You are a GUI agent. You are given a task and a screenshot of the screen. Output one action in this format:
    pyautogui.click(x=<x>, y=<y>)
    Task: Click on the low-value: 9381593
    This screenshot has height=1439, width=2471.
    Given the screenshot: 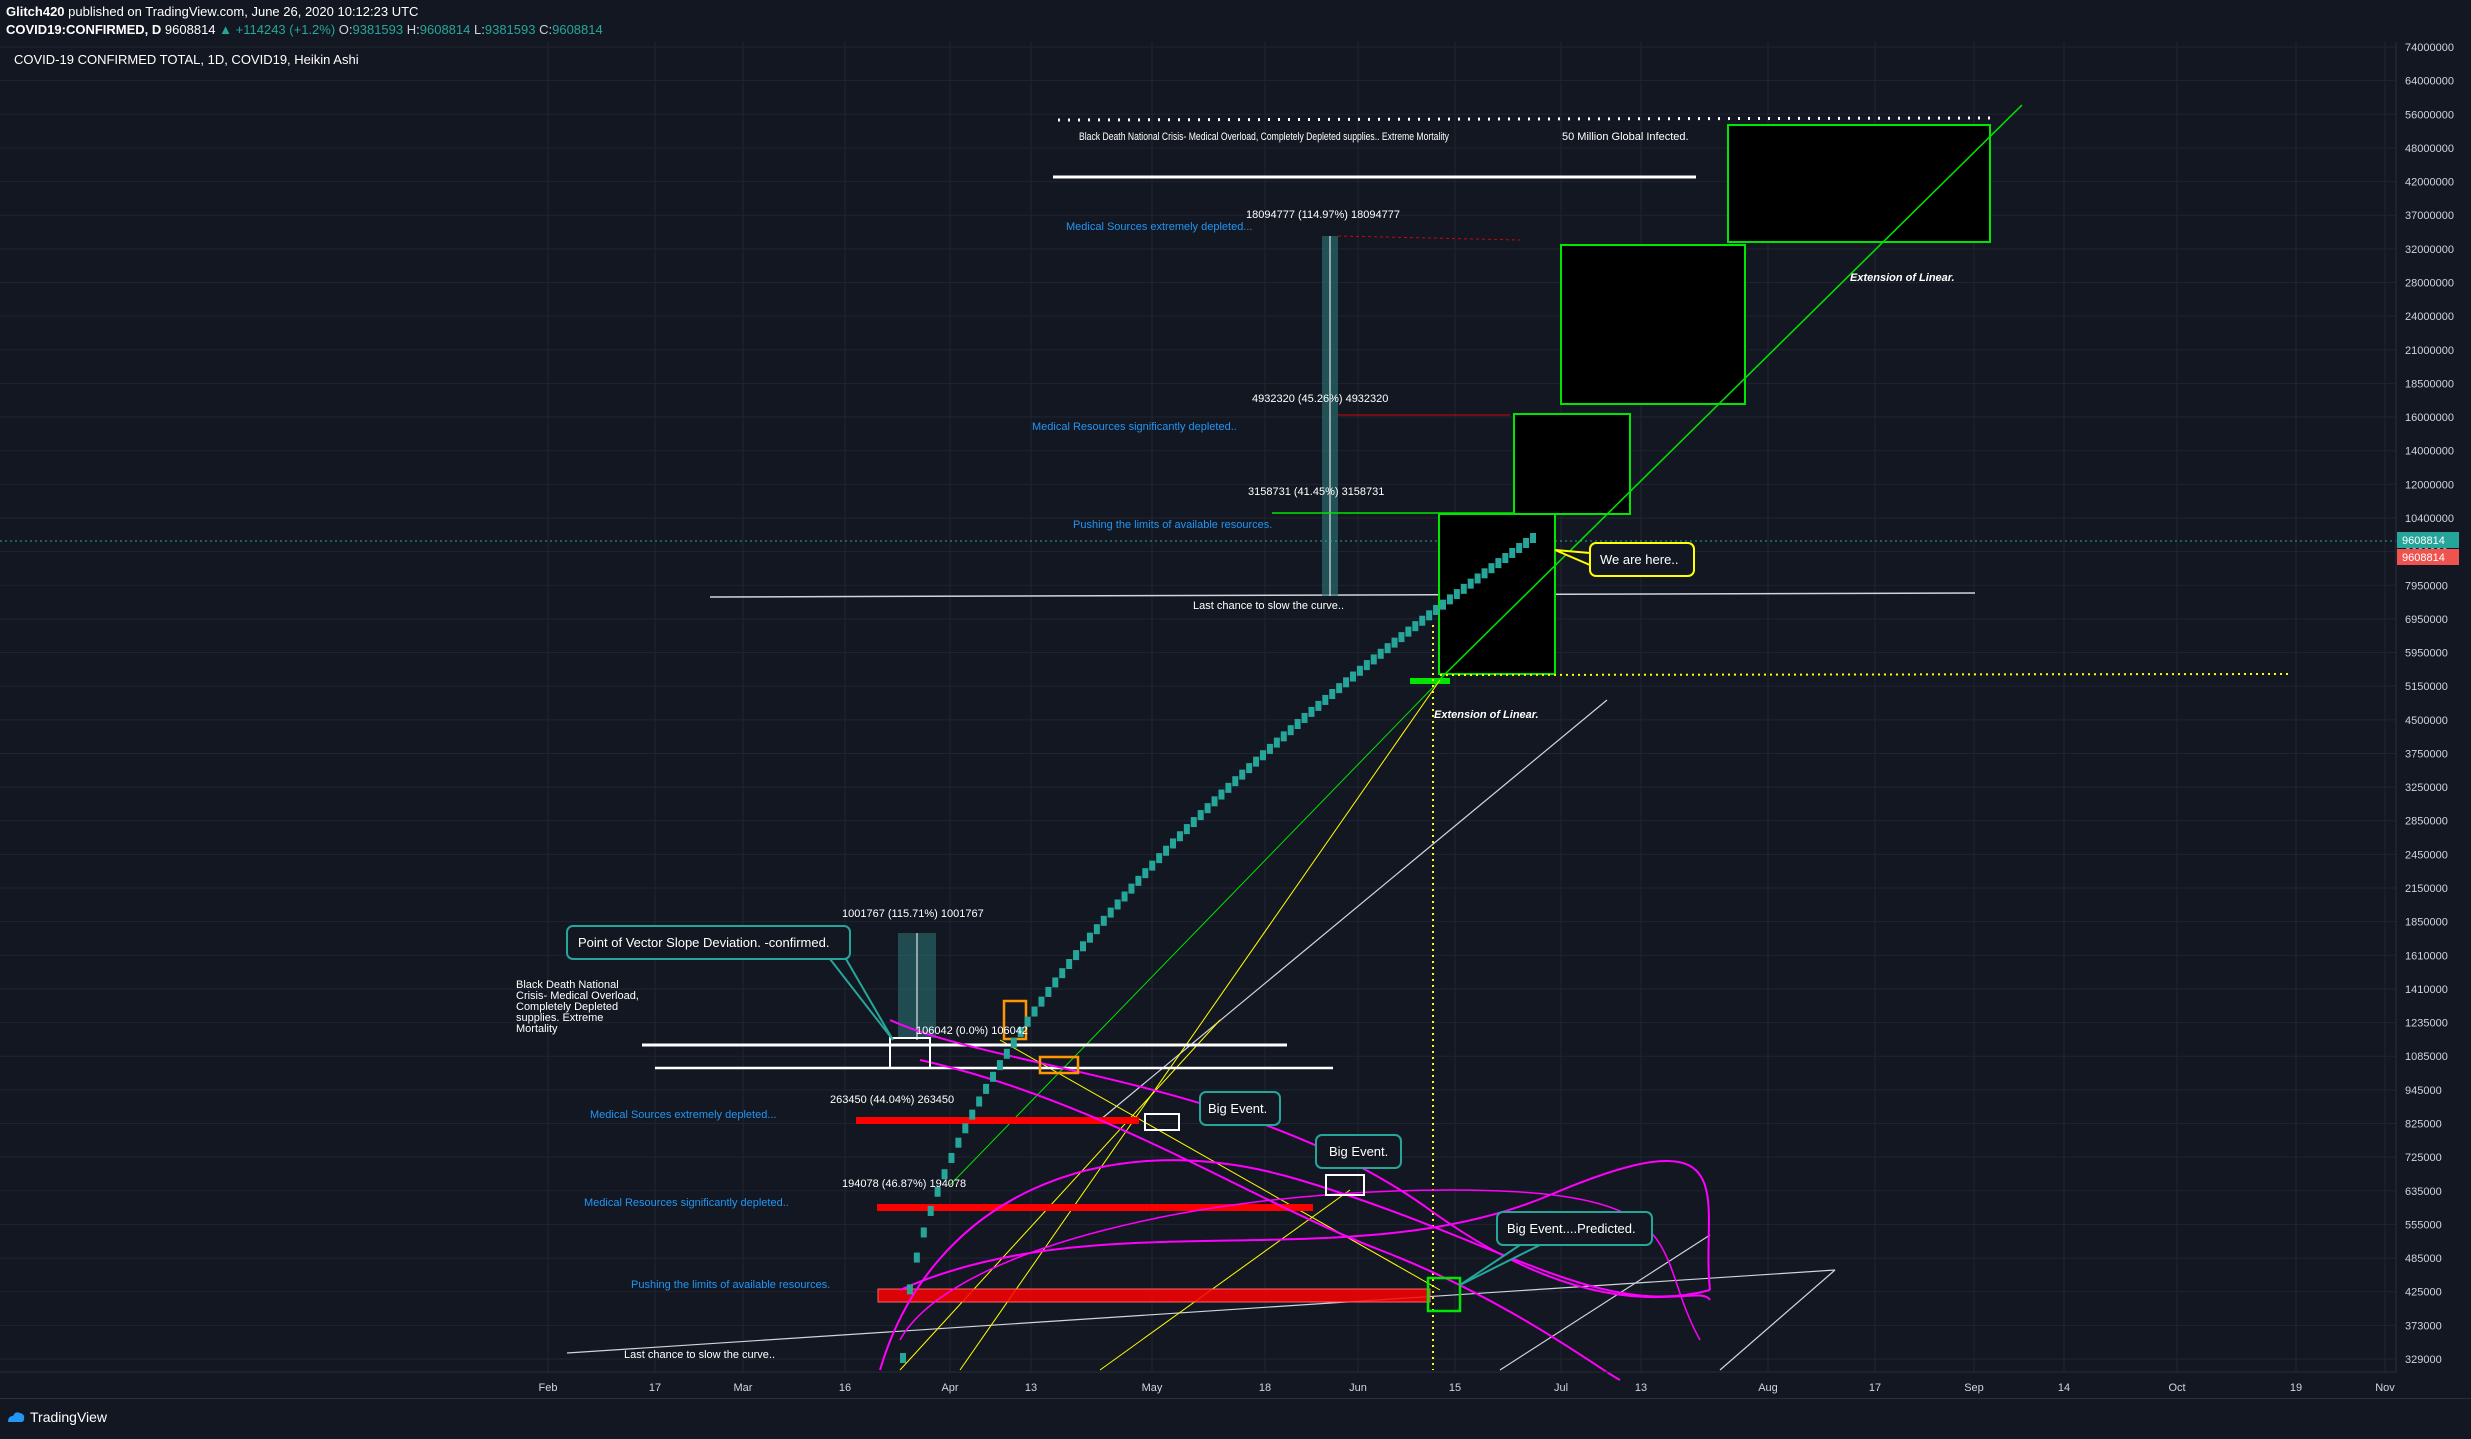 What is the action you would take?
    pyautogui.click(x=510, y=29)
    